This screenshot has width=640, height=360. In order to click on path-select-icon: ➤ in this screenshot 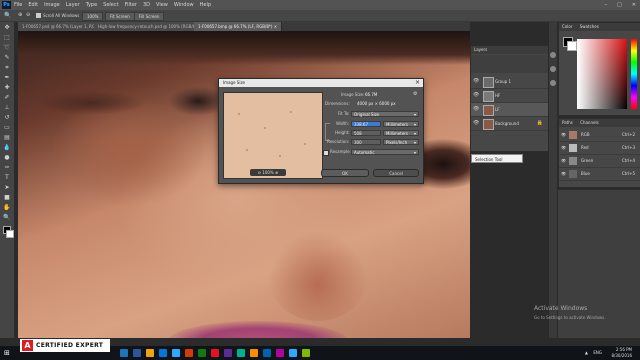, I will do `click(7, 188)`.